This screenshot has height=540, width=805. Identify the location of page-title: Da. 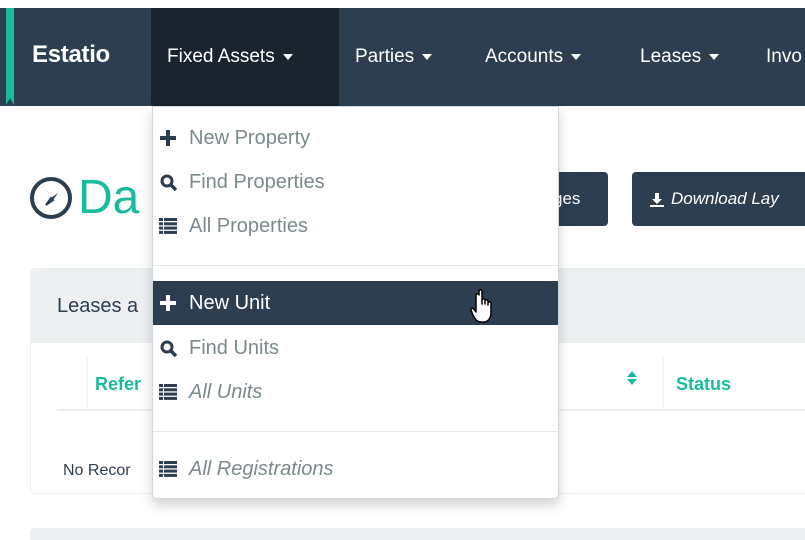
(84, 197).